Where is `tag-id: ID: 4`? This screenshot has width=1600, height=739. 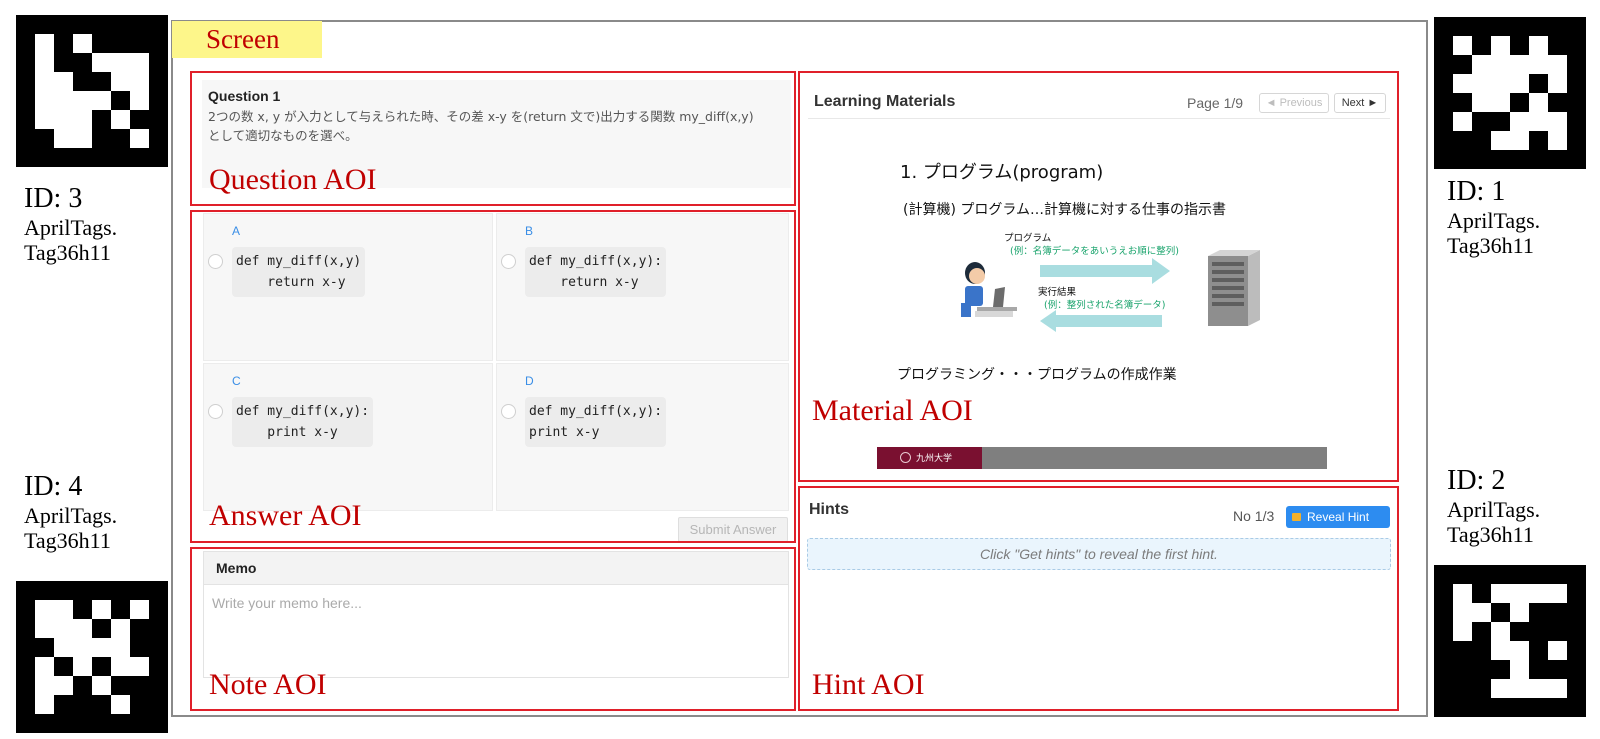
tag-id: ID: 4 is located at coordinates (53, 486).